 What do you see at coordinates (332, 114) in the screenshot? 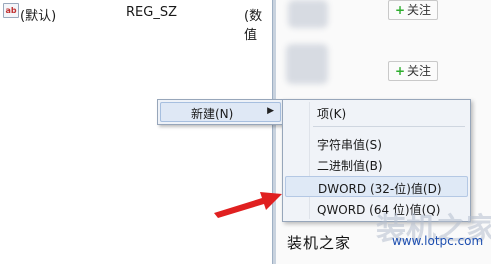
I see `menu-item-label: 项(K)` at bounding box center [332, 114].